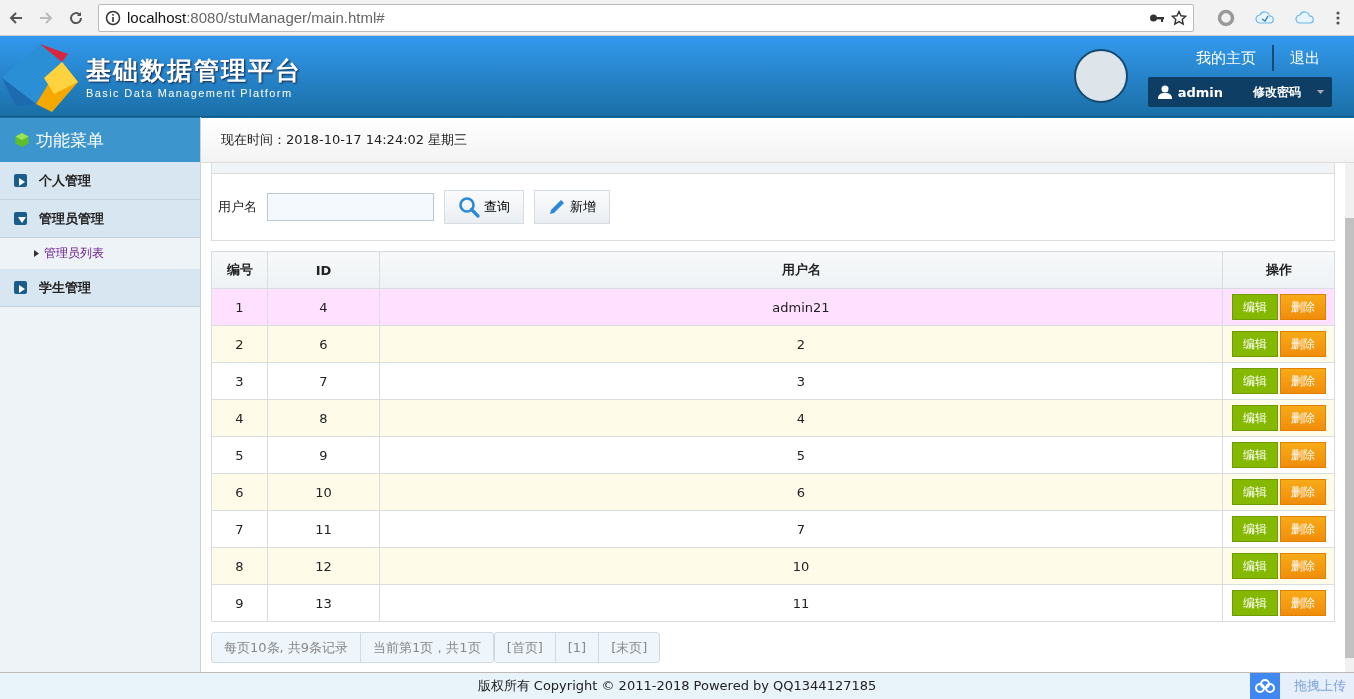 The width and height of the screenshot is (1354, 699). Describe the element at coordinates (1320, 92) in the screenshot. I see `caret-icon` at that location.